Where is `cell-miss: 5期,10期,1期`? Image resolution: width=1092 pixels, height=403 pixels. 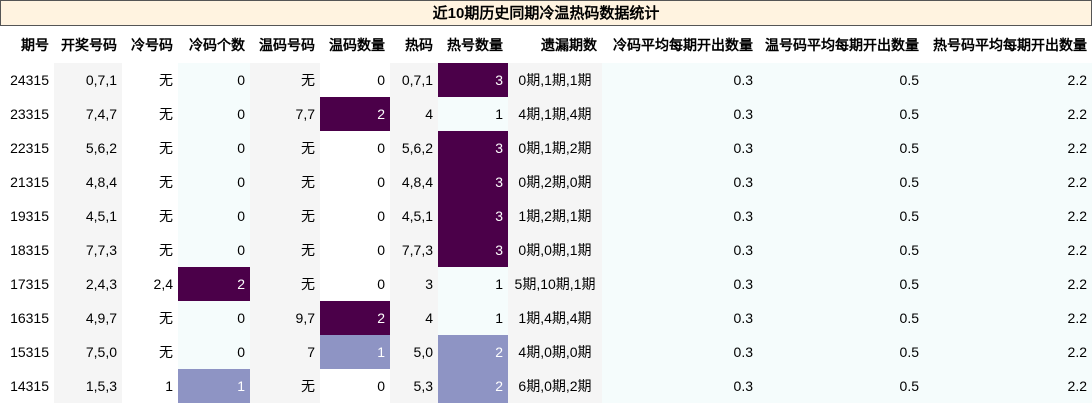
cell-miss: 5期,10期,1期 is located at coordinates (555, 284).